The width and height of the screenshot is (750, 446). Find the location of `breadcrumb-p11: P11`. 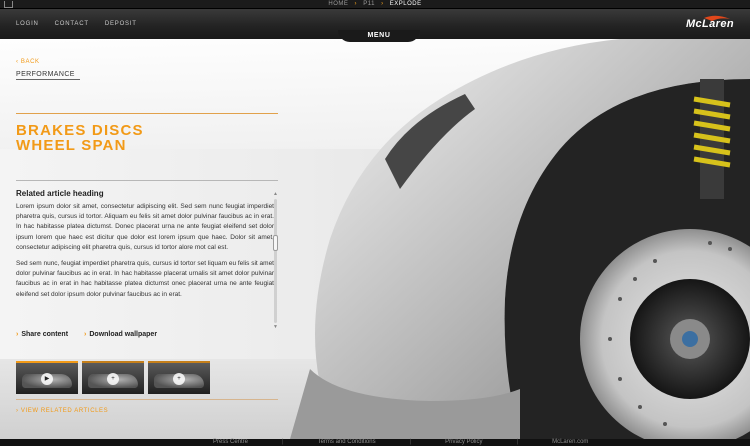

breadcrumb-p11: P11 is located at coordinates (369, 4).